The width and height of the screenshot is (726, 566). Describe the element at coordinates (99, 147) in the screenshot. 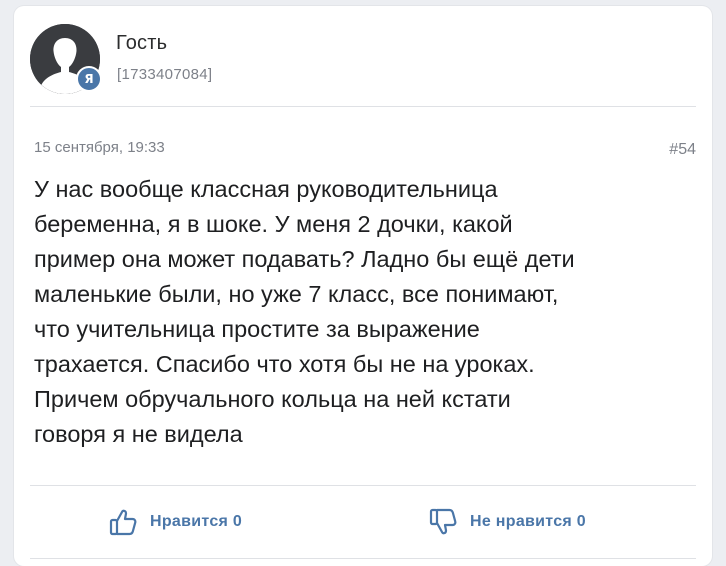

I see `post-date: 15 сентября, 19:33` at that location.